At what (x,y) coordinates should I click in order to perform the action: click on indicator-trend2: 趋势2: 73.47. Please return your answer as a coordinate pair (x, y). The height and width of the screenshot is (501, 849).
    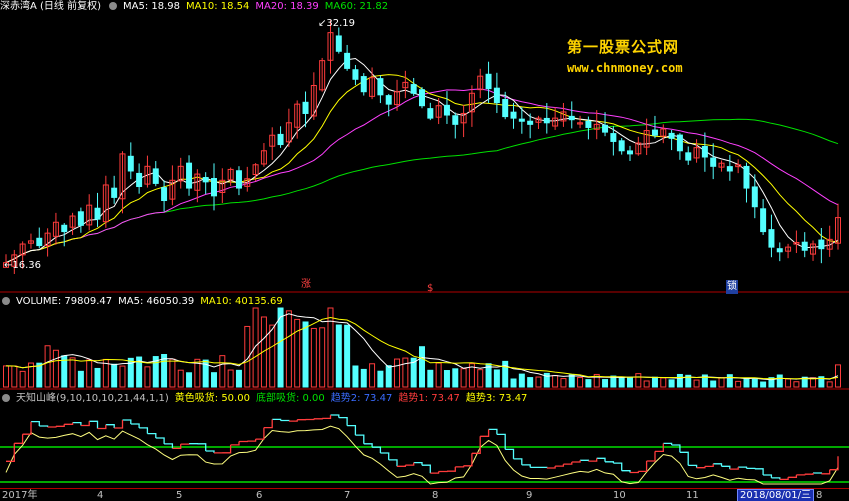
    Looking at the image, I should click on (361, 398).